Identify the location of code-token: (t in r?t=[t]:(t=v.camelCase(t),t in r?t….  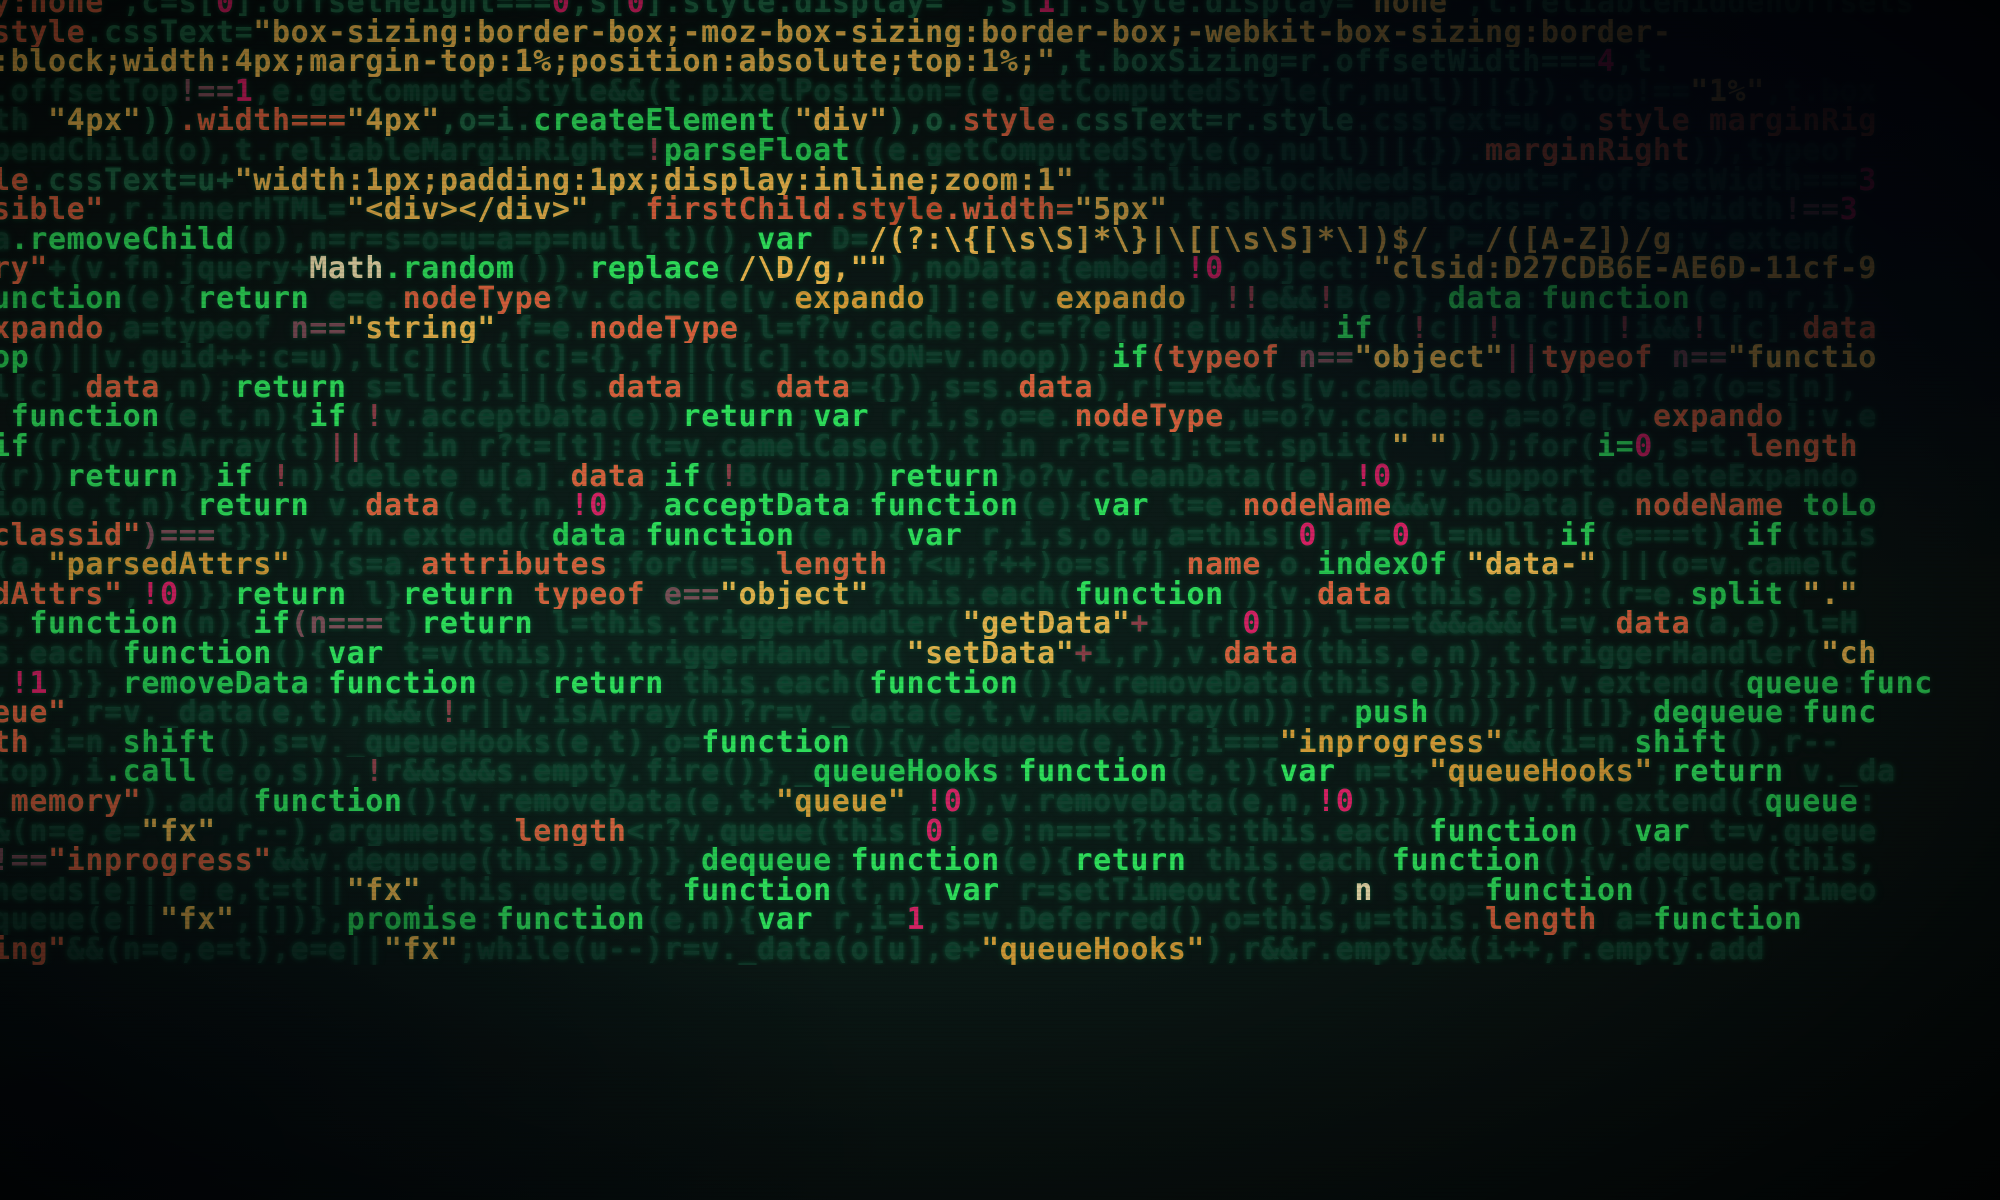
(878, 446).